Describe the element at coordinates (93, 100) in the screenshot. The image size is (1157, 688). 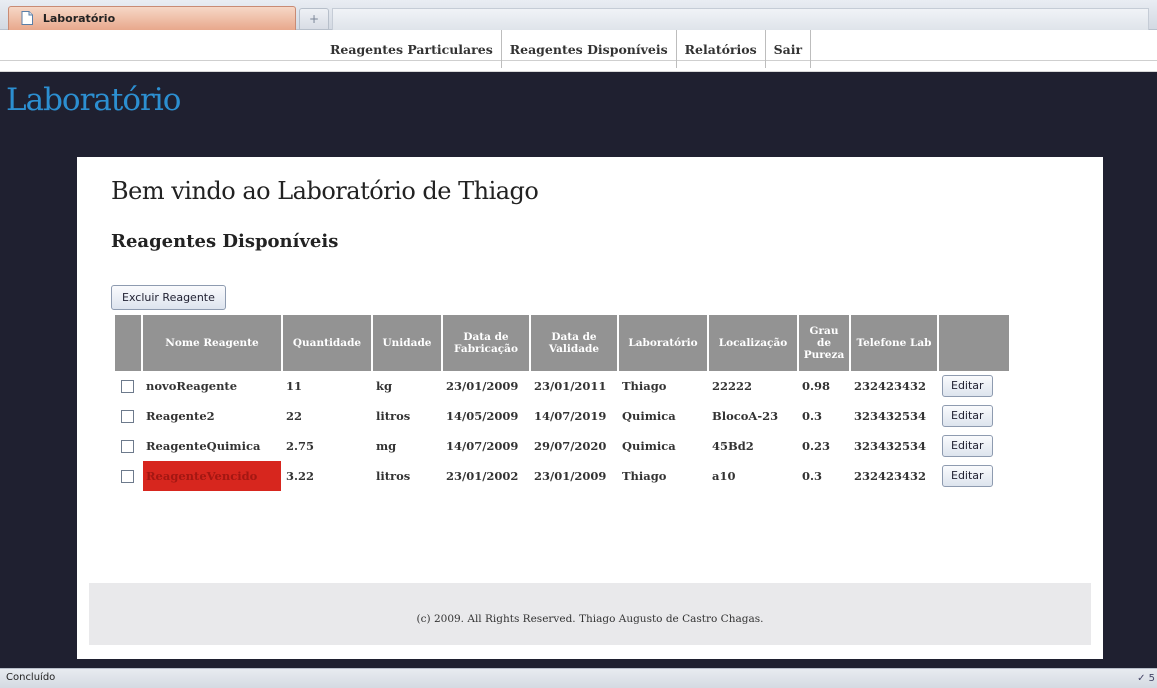
I see `site-title: Laboratório` at that location.